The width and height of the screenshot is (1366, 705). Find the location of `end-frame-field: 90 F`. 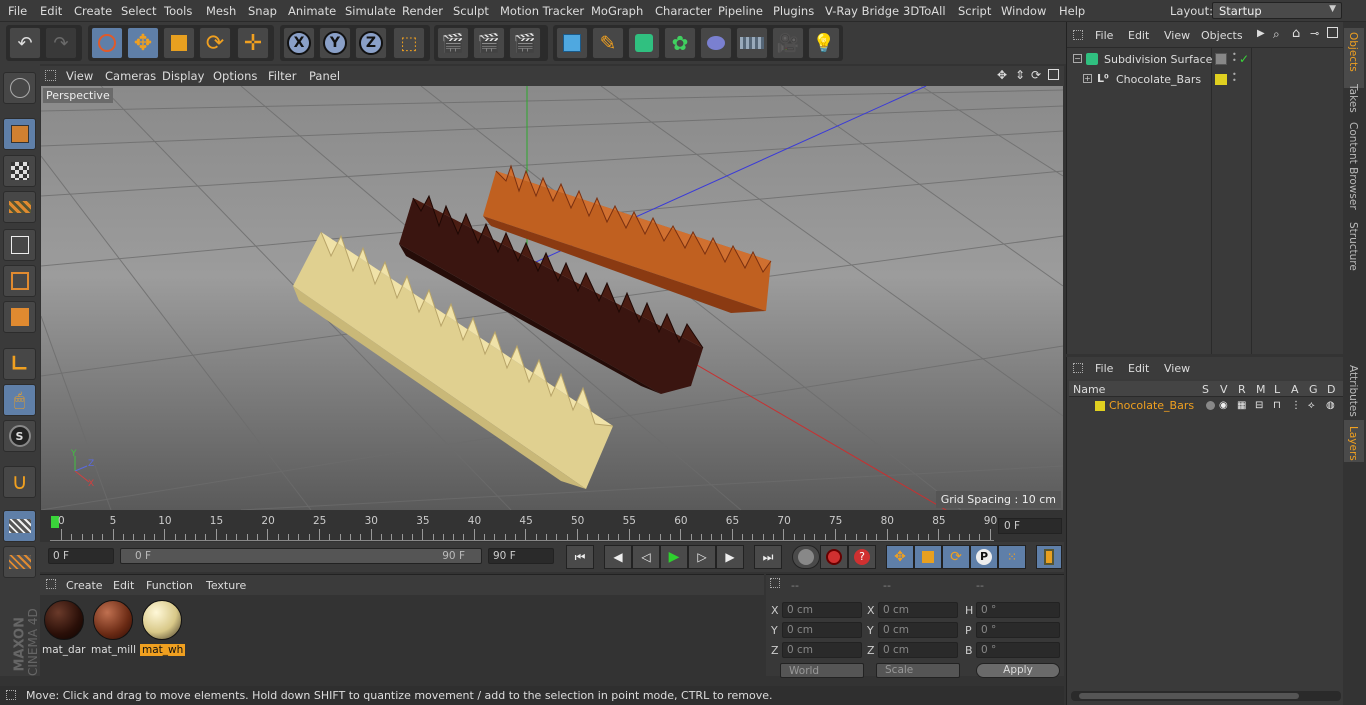

end-frame-field: 90 F is located at coordinates (521, 556).